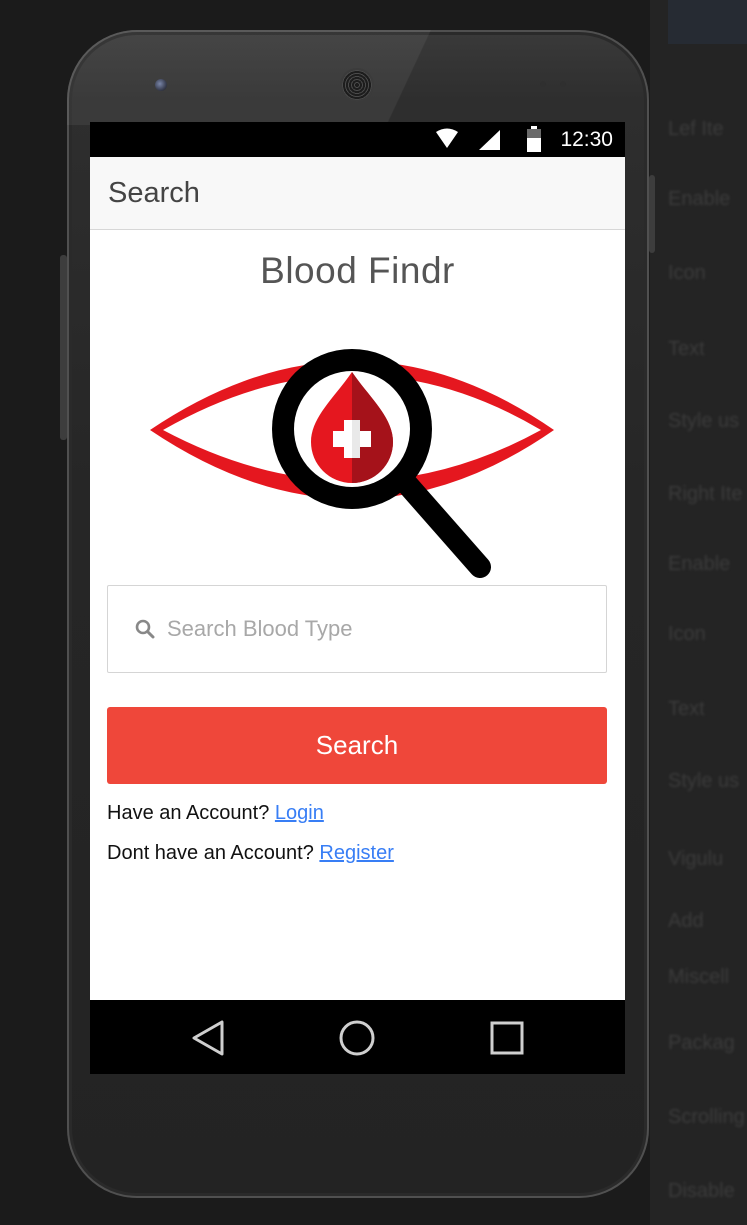 The height and width of the screenshot is (1225, 747). What do you see at coordinates (563, 84) in the screenshot?
I see `light-sensor` at bounding box center [563, 84].